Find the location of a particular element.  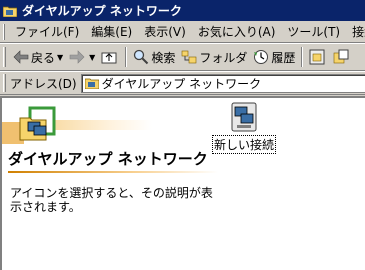

forward-button: ▼ is located at coordinates (82, 57).